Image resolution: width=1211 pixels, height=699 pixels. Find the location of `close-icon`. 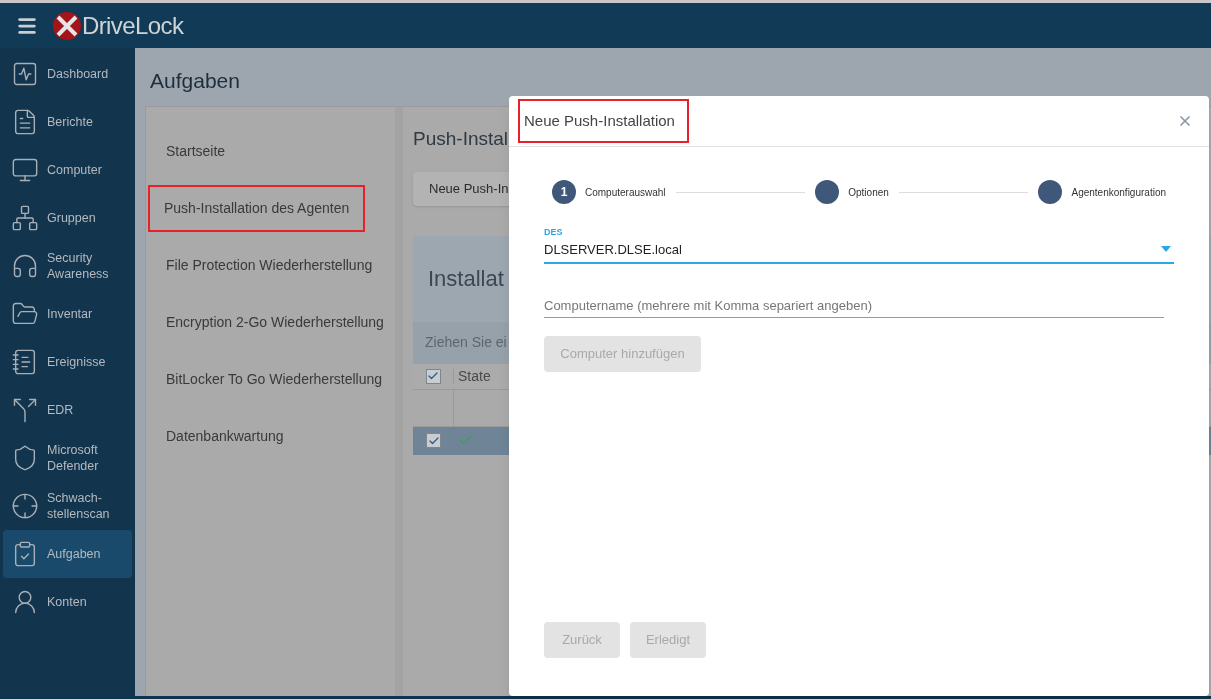

close-icon is located at coordinates (1185, 121).